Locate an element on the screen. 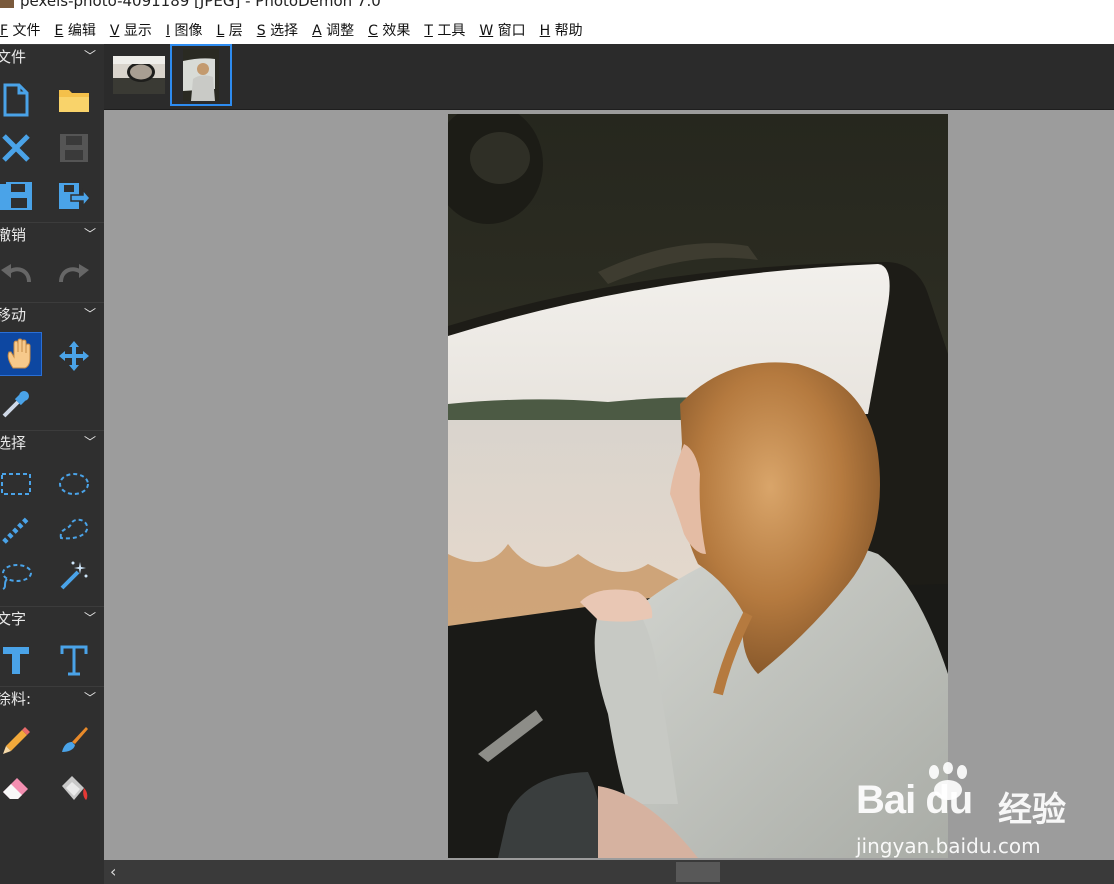  line-select-button is located at coordinates (19, 530).